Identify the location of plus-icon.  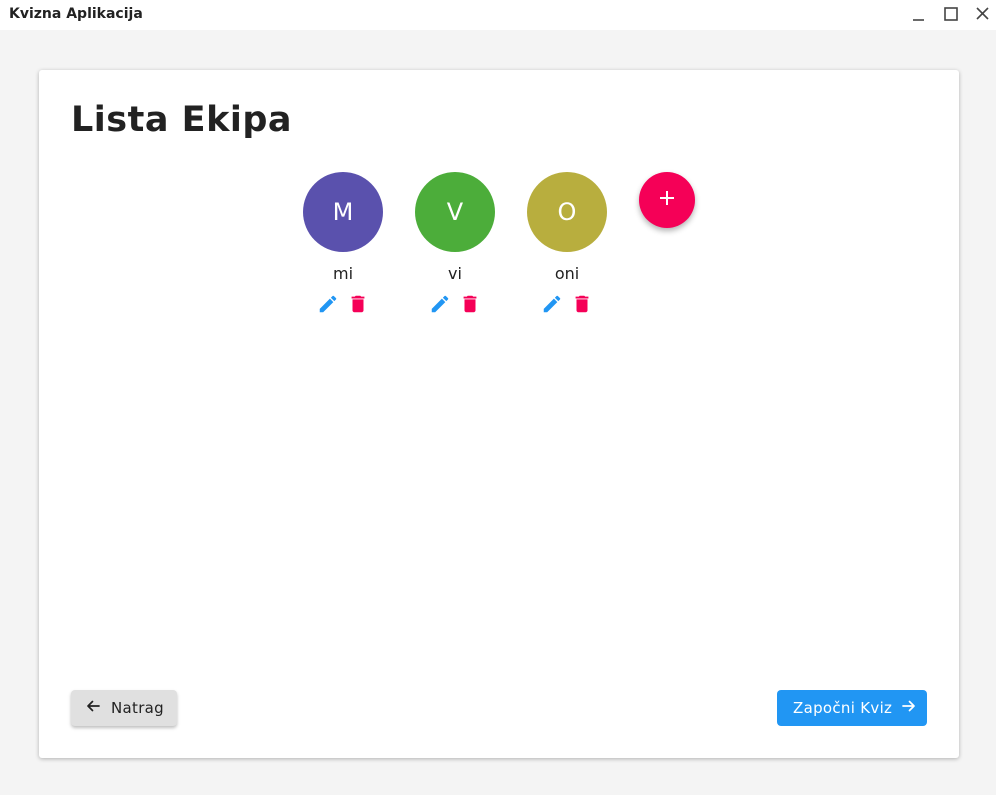
(667, 200).